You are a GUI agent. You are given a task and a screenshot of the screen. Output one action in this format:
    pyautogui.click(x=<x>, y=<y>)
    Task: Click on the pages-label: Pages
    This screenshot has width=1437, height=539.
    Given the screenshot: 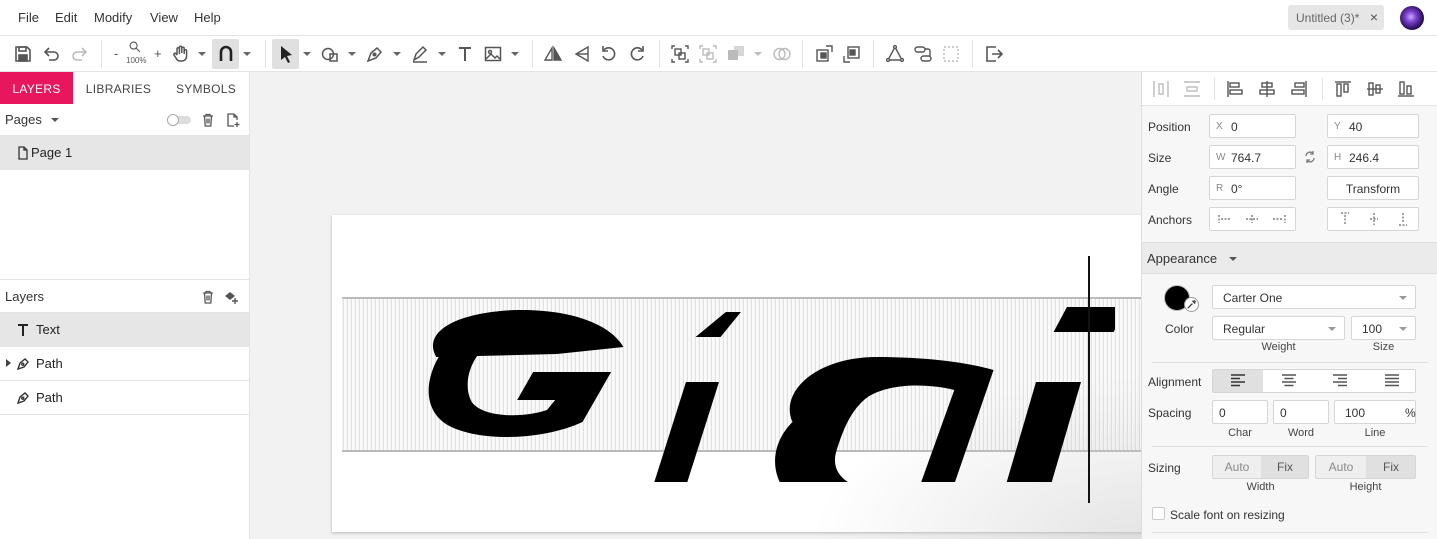 What is the action you would take?
    pyautogui.click(x=23, y=119)
    